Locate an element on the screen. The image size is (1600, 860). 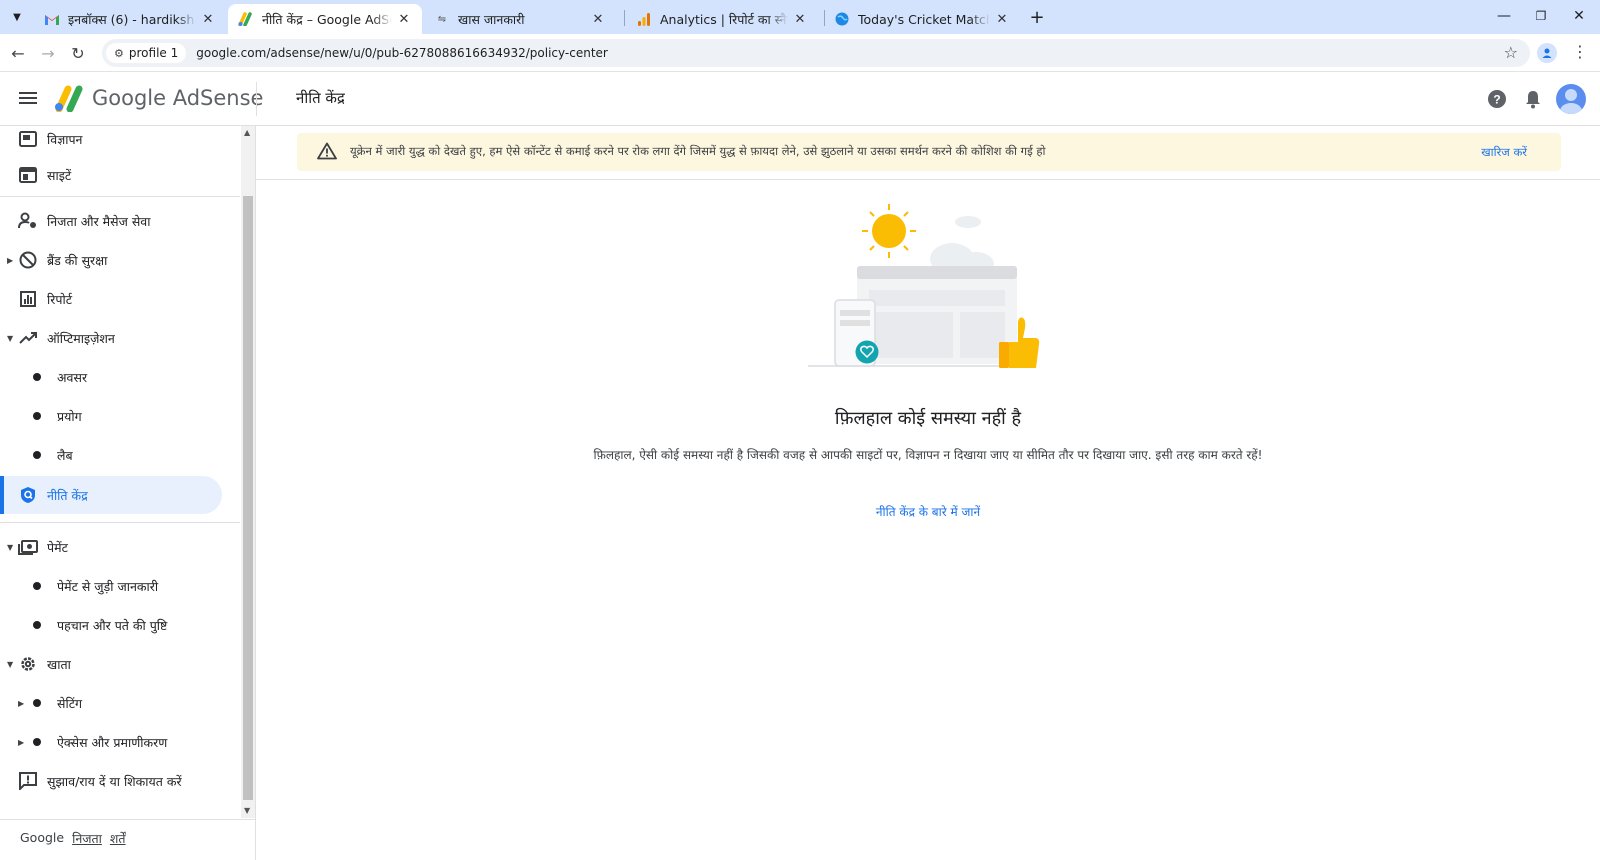
sidebar-item-access-authorization: ▶ ऐक्सेस और प्रमाणीकरण is located at coordinates (120, 742).